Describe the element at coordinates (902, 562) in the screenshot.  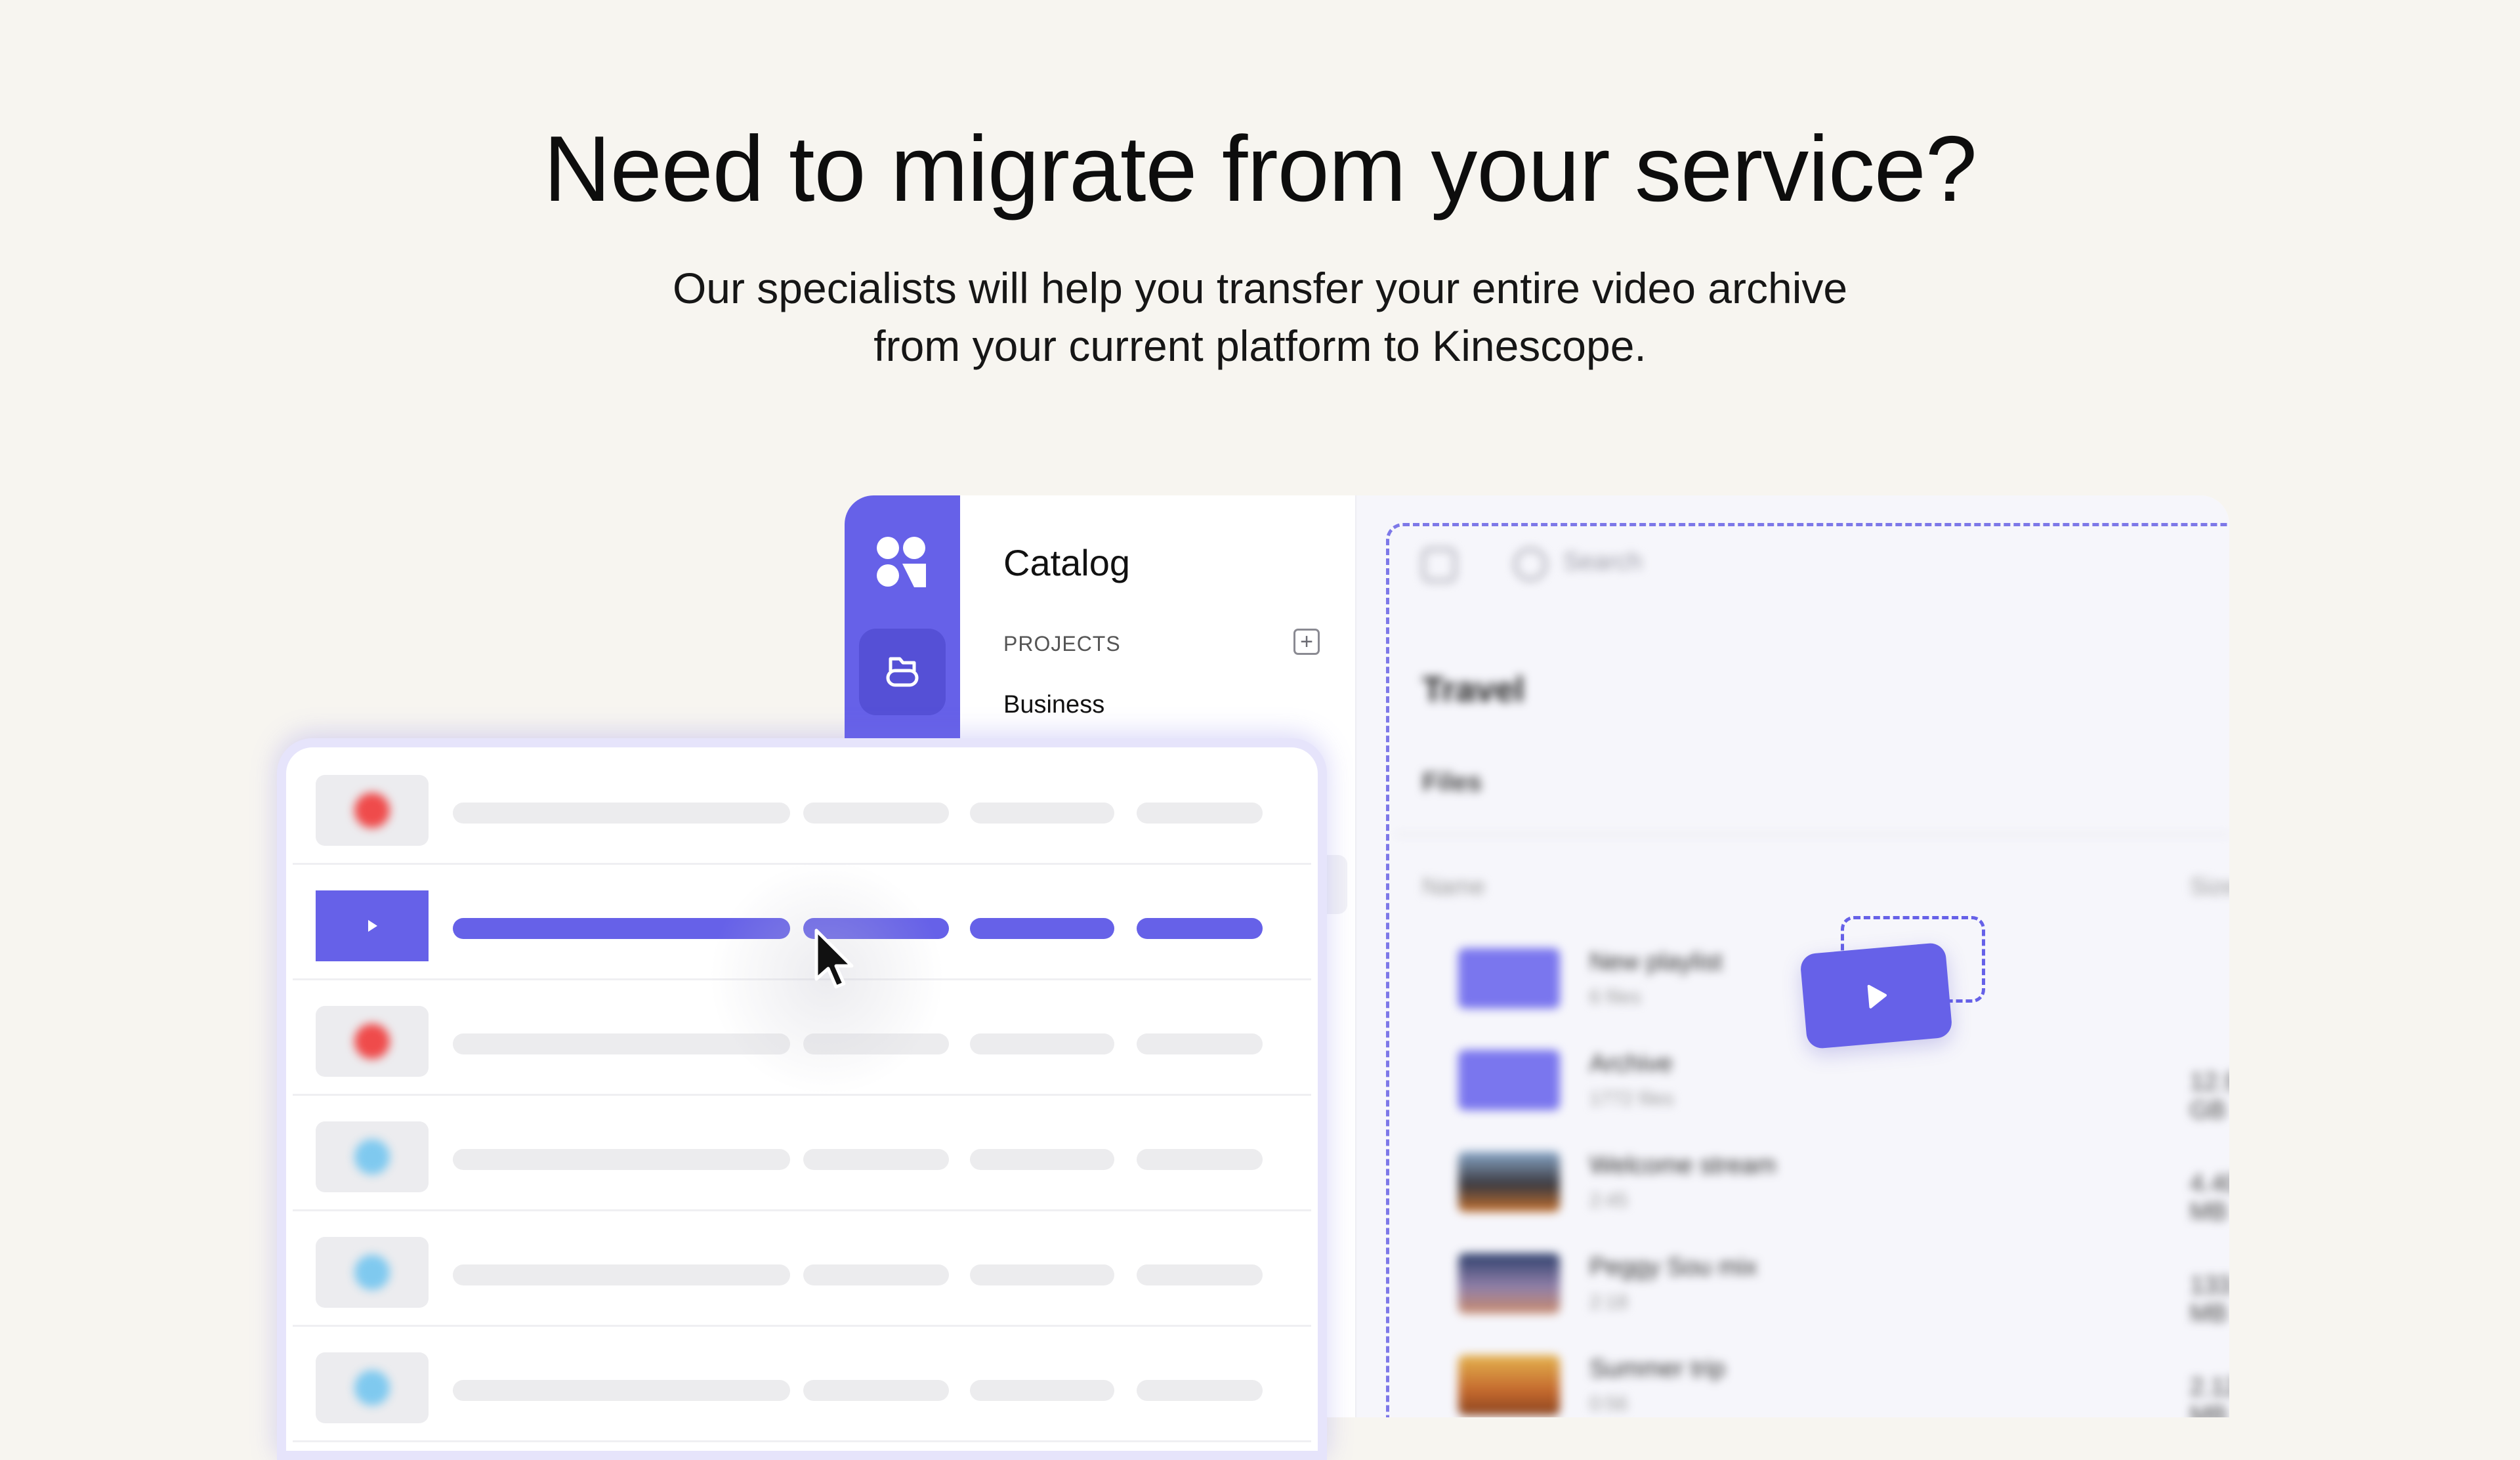
I see `kinescope-logo-icon` at that location.